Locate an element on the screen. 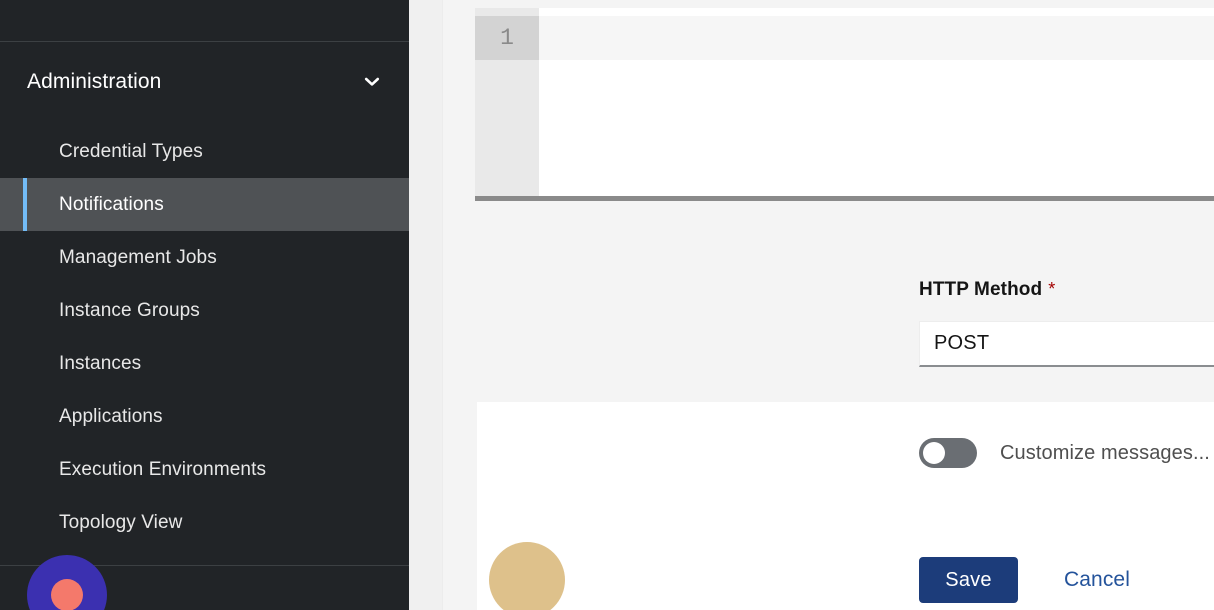 The height and width of the screenshot is (610, 1214). code-editor-horizontal-scrollbar is located at coordinates (844, 198).